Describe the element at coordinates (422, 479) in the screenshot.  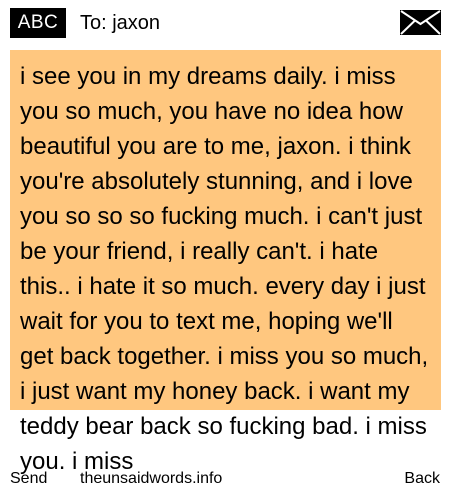
I see `back-softkey: Back` at that location.